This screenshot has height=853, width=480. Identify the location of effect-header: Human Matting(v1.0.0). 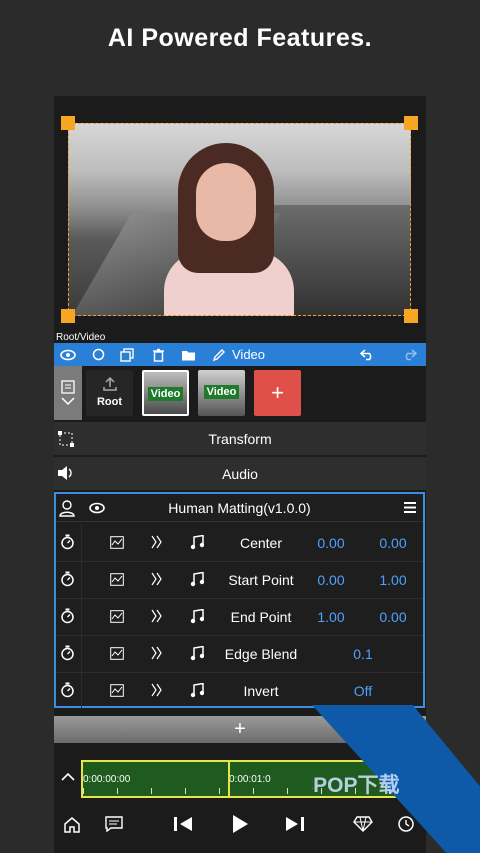
(239, 508).